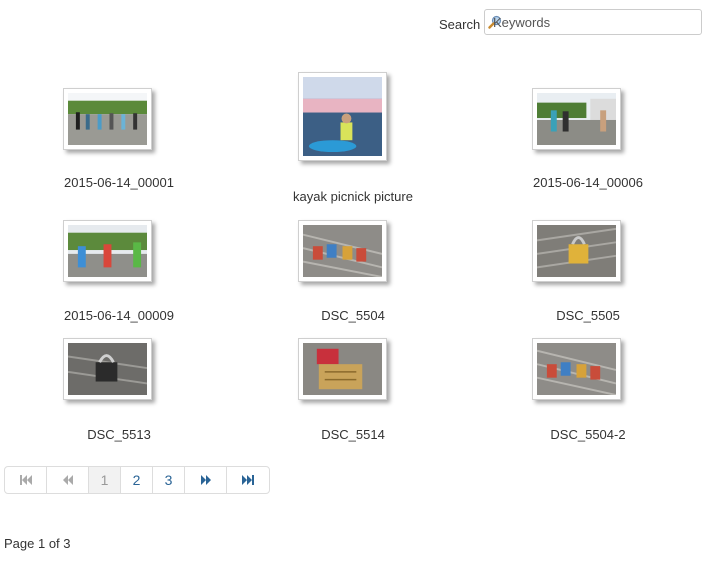  I want to click on page-status: Page 1 of 3, so click(37, 543).